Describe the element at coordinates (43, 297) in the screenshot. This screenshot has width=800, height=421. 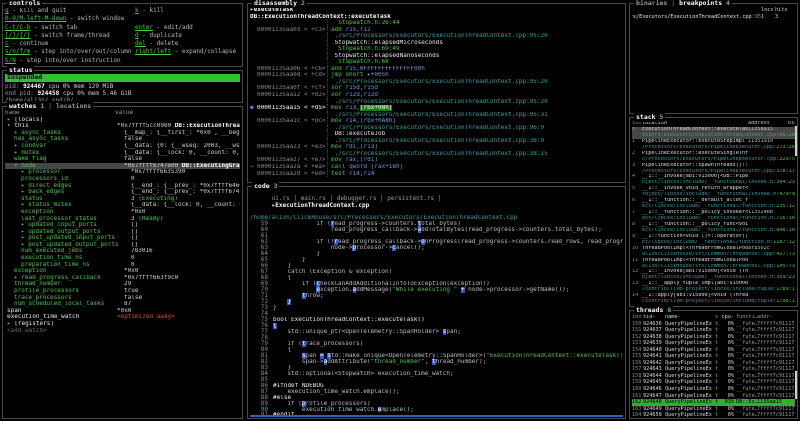
I see `watch-name: trace_processors` at that location.